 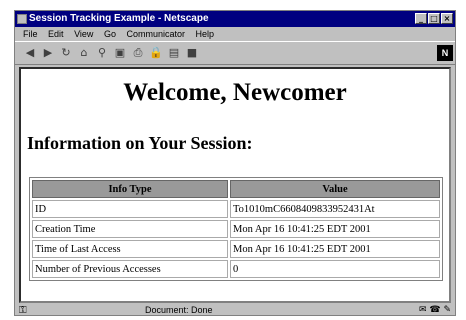 I want to click on shop-icon: ▤, so click(x=174, y=53).